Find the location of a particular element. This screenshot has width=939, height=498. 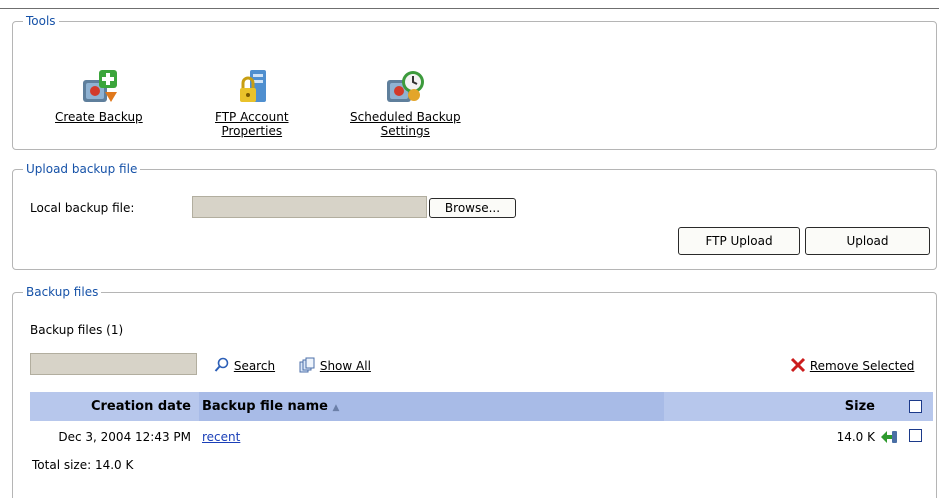

remove-selected-action: Remove Selected is located at coordinates (852, 365).